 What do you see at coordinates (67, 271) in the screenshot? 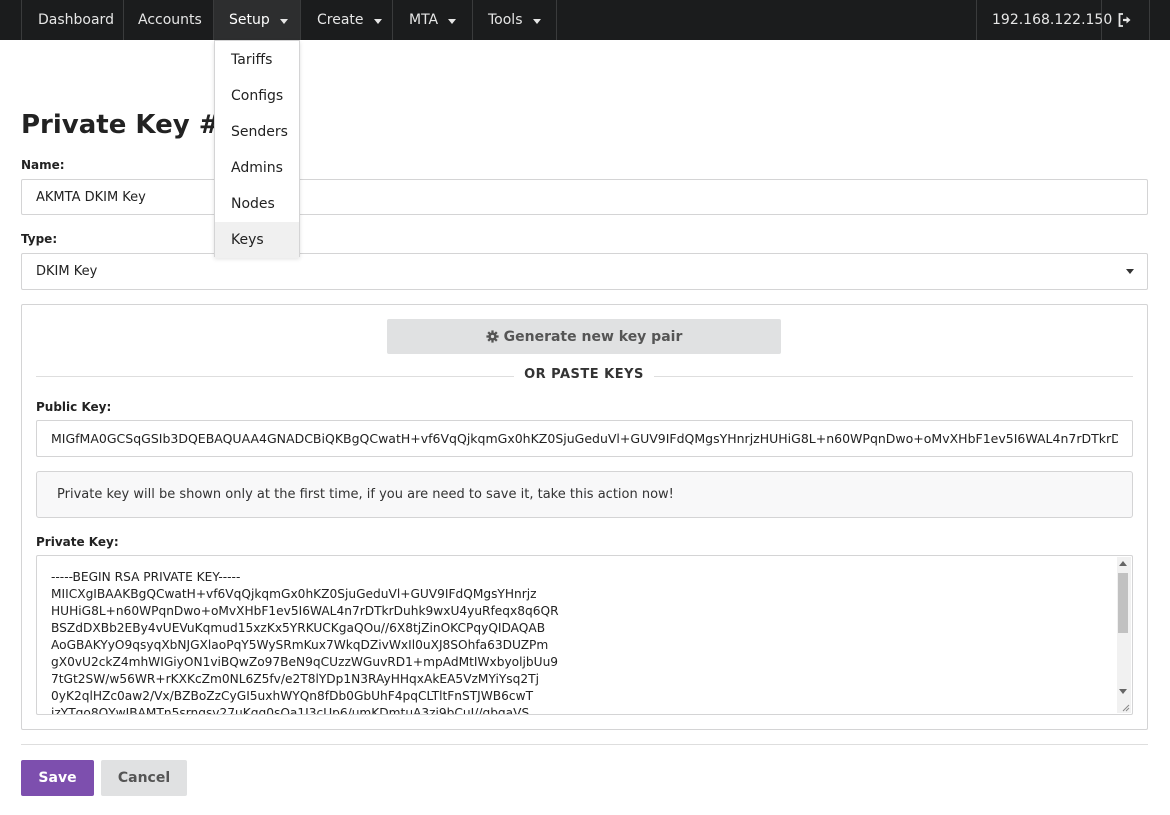
I see `type-select-value: DKIM Key` at bounding box center [67, 271].